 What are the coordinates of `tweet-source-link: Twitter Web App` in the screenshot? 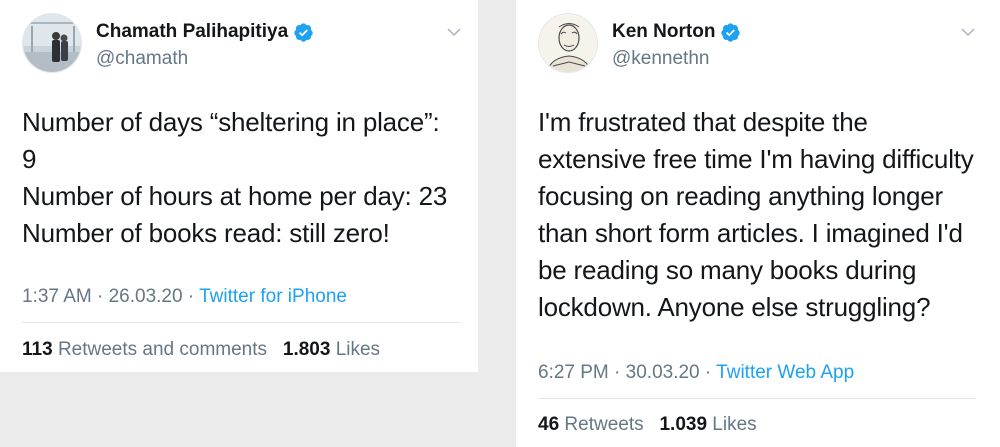 It's located at (785, 372).